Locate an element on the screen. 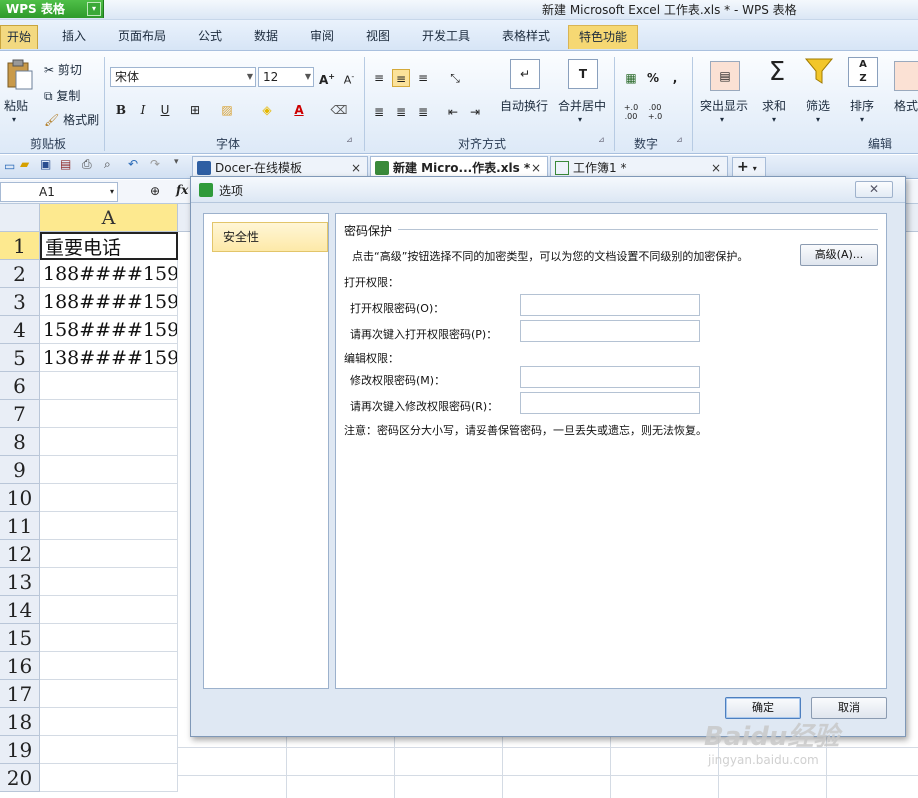  cell-a11 is located at coordinates (109, 526).